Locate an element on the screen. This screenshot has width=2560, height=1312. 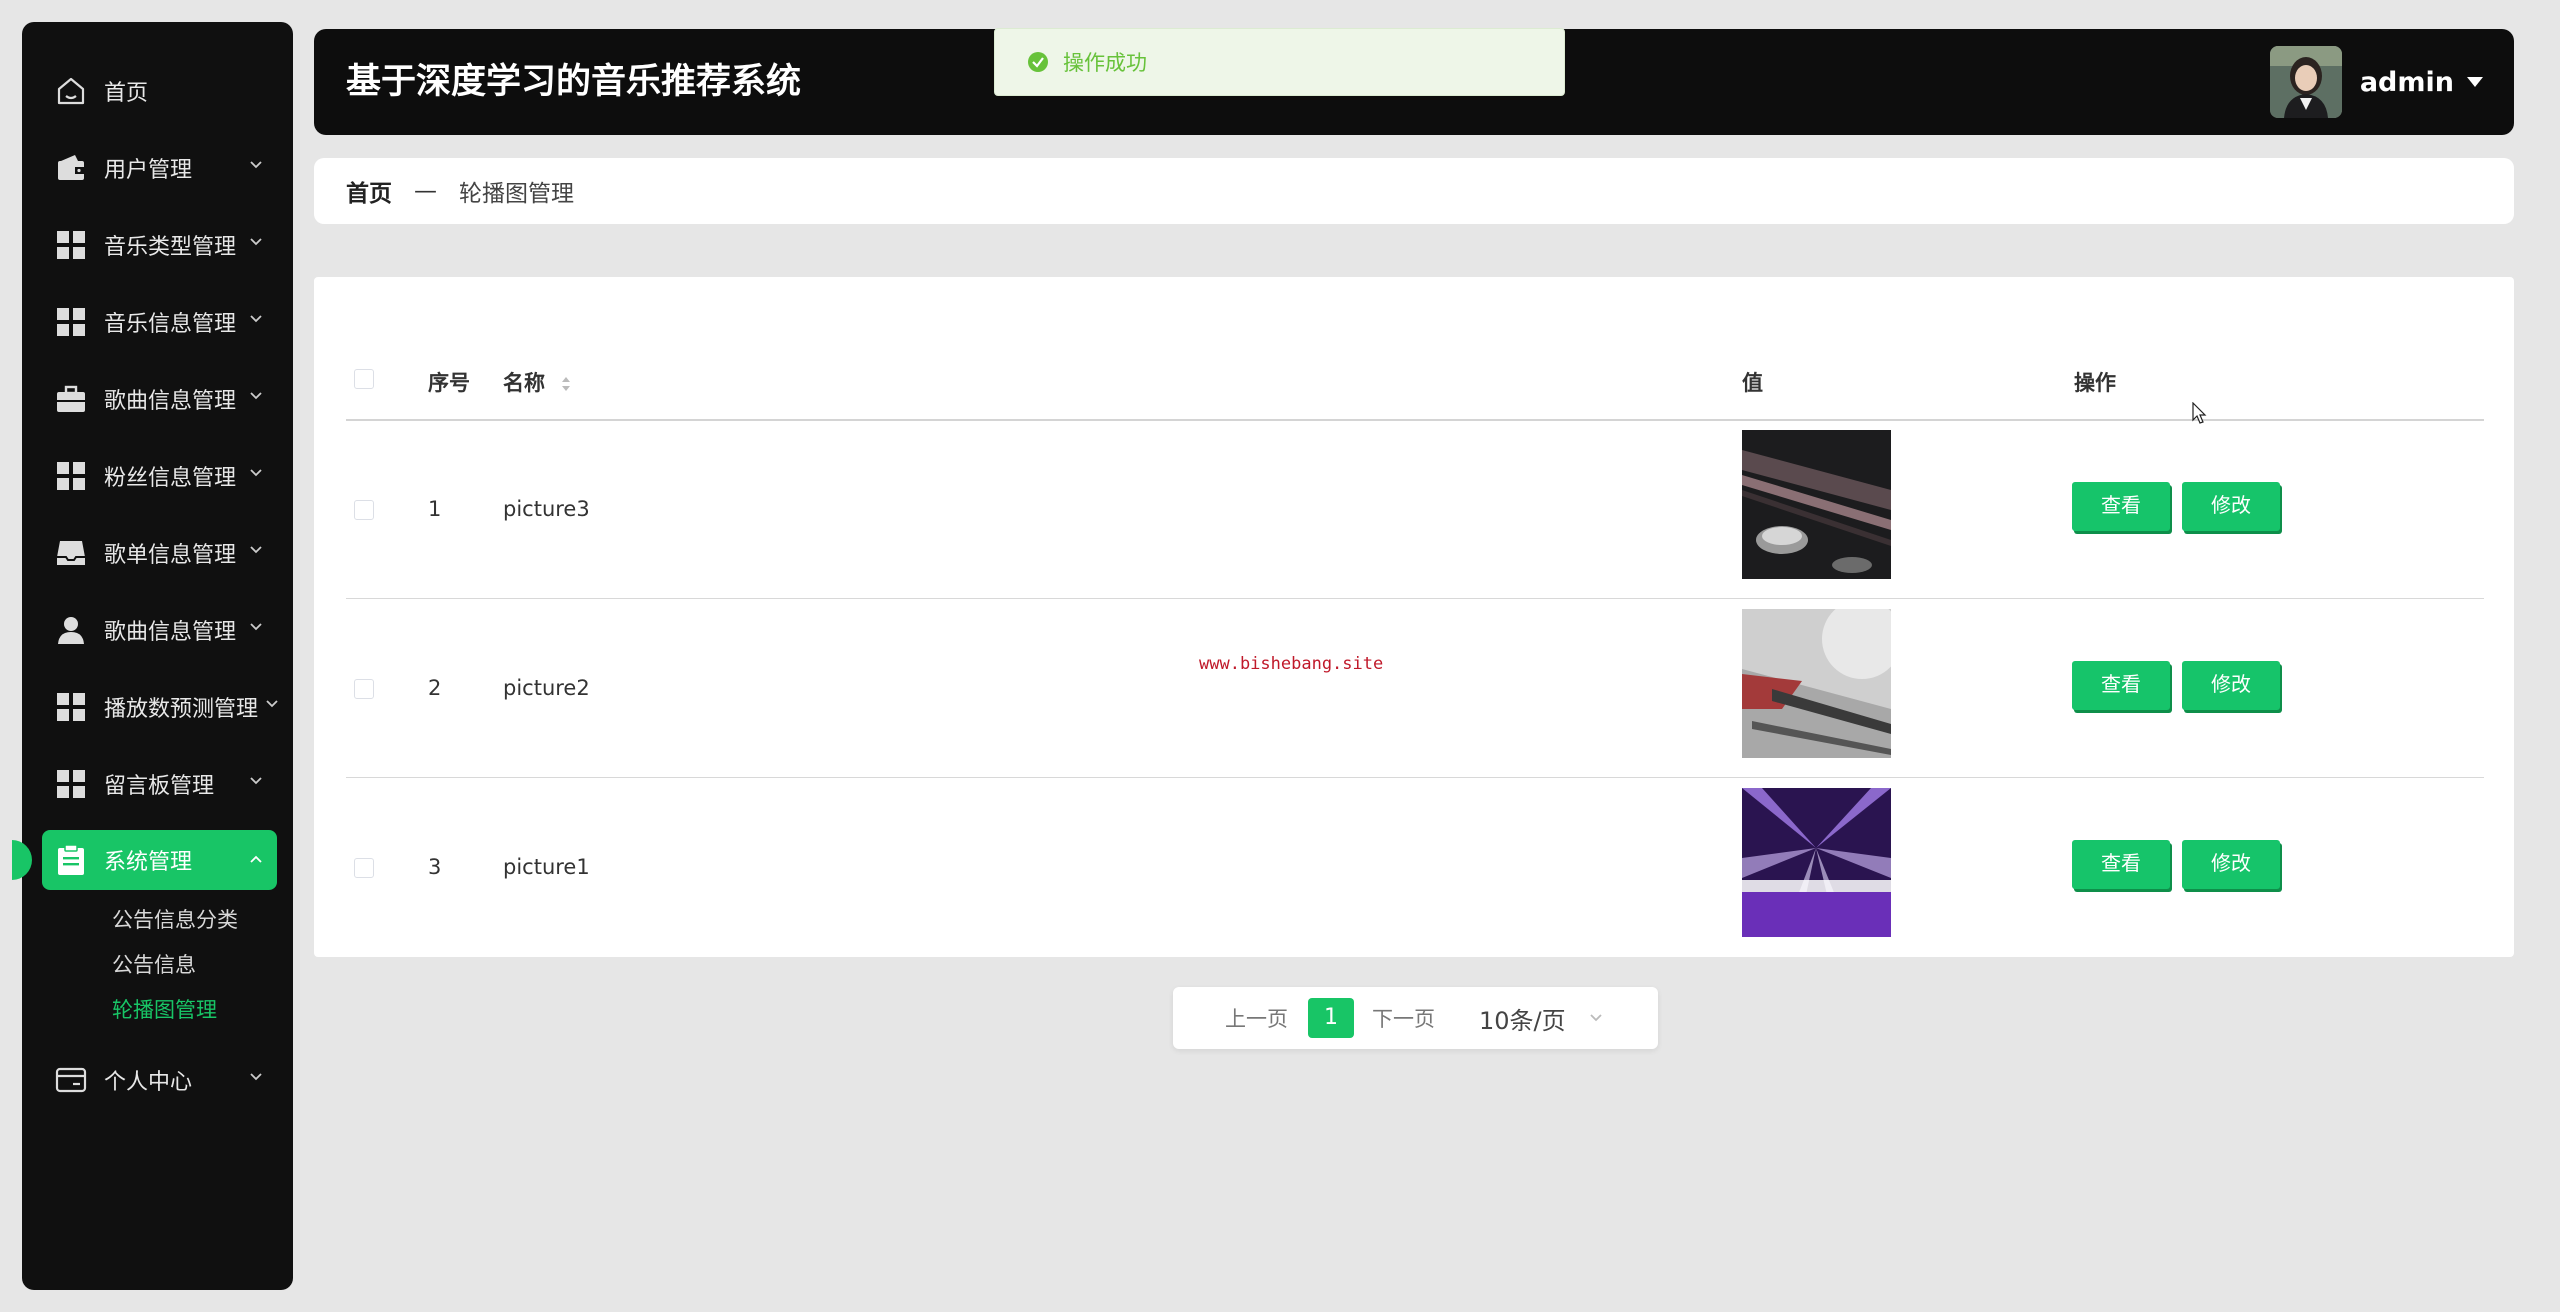
toast-message: 操作成功 is located at coordinates (1105, 63).